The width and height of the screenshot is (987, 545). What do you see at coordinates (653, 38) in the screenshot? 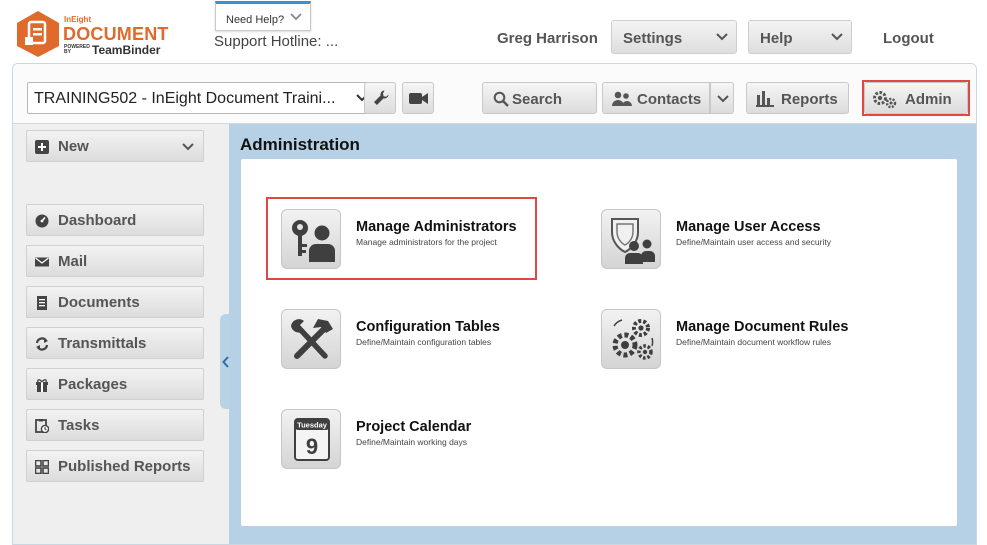
I see `settings-label: Settings` at bounding box center [653, 38].